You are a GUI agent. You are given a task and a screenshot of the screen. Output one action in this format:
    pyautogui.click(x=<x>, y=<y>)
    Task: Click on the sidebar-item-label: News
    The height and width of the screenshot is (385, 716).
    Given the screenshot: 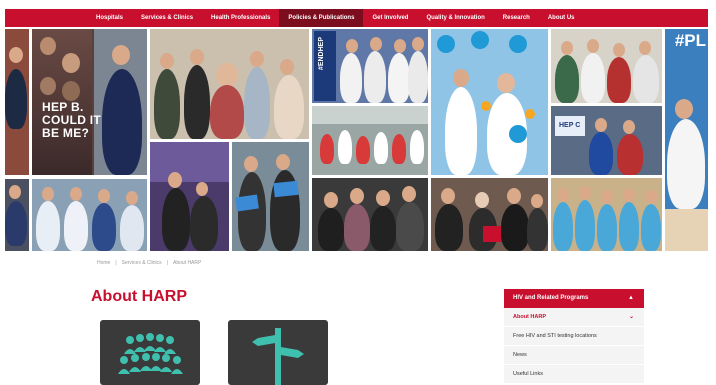 What is the action you would take?
    pyautogui.click(x=520, y=355)
    